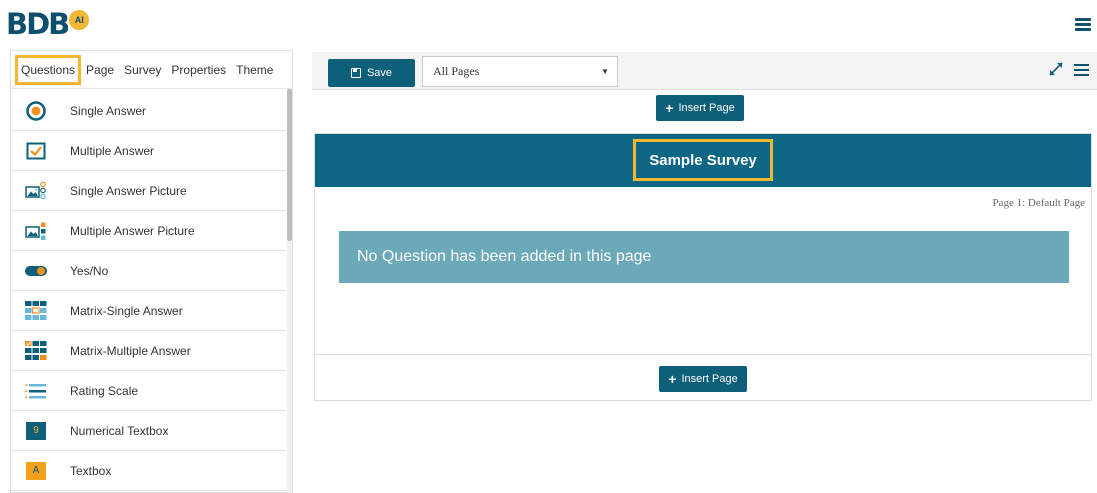 The image size is (1097, 493). What do you see at coordinates (254, 70) in the screenshot?
I see `tab-theme: Theme` at bounding box center [254, 70].